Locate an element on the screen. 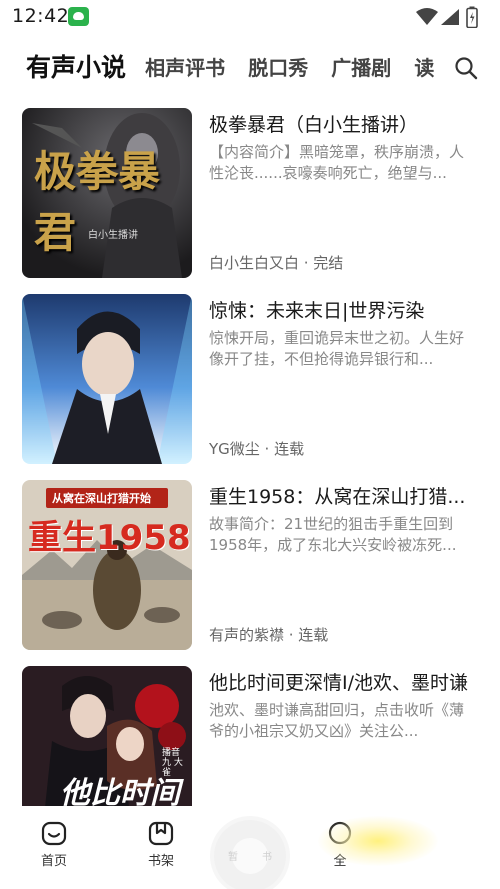 This screenshot has width=500, height=889. status-icons is located at coordinates (451, 17).